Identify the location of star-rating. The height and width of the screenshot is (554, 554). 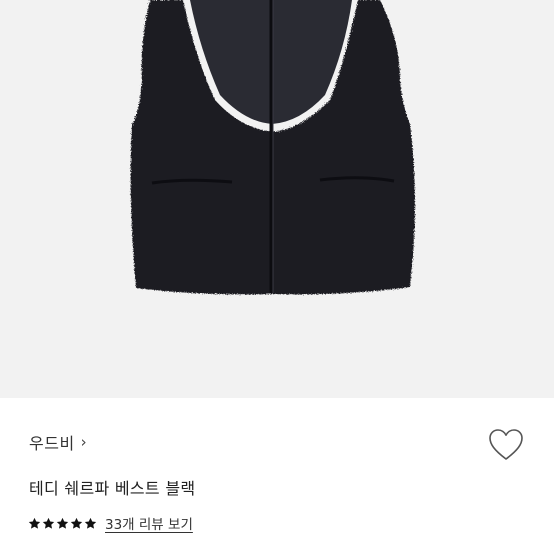
(62, 523).